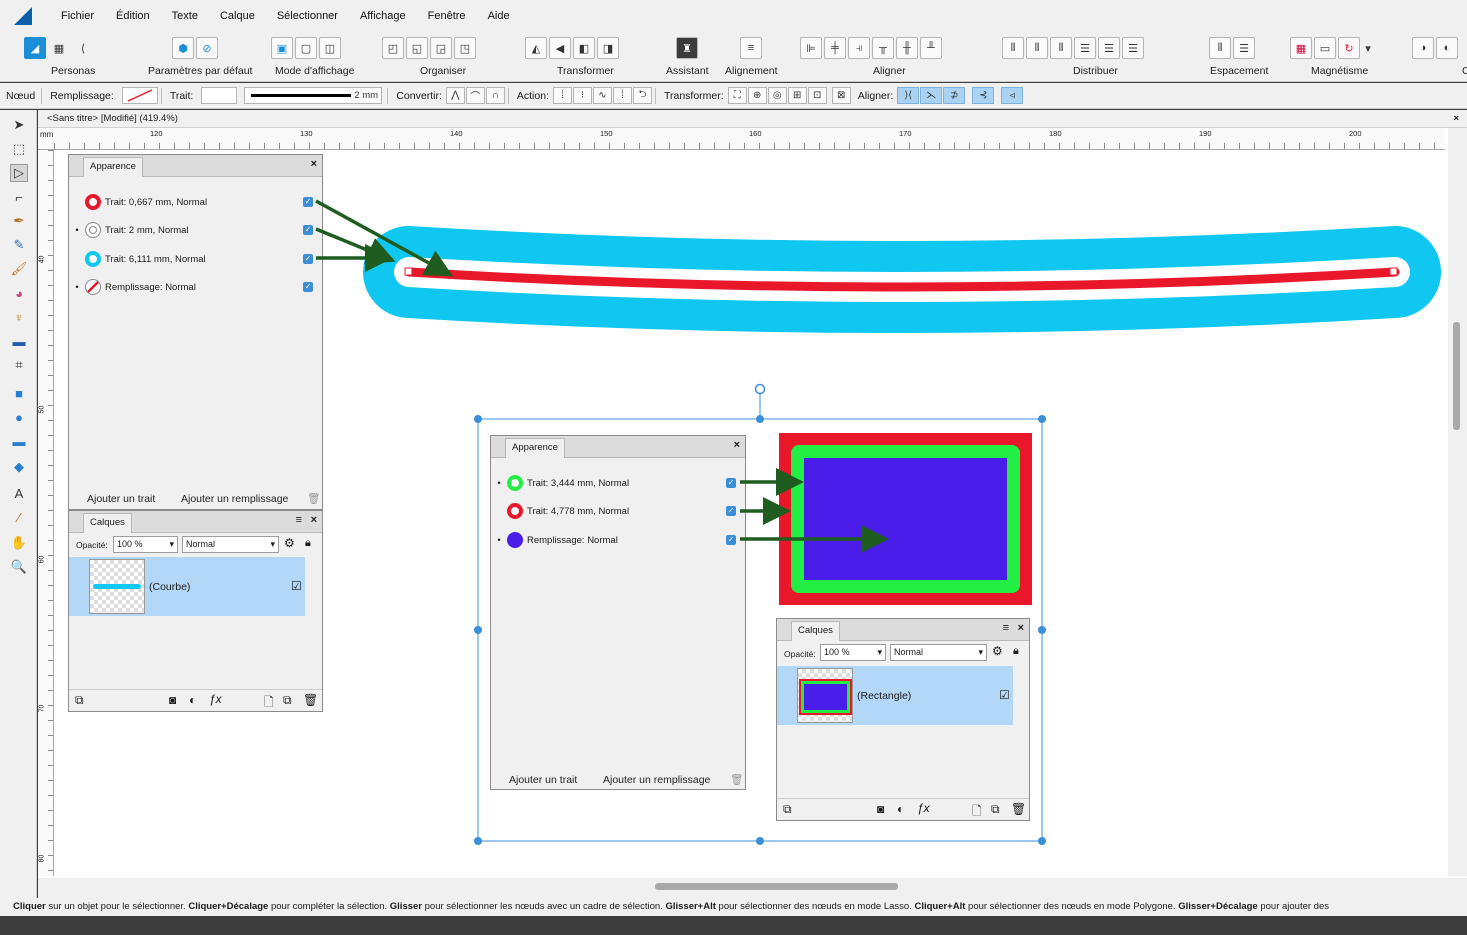 The height and width of the screenshot is (935, 1467). What do you see at coordinates (618, 540) in the screenshot?
I see `appearance-row-purple-fill: • Remplissage: Normal ✓` at bounding box center [618, 540].